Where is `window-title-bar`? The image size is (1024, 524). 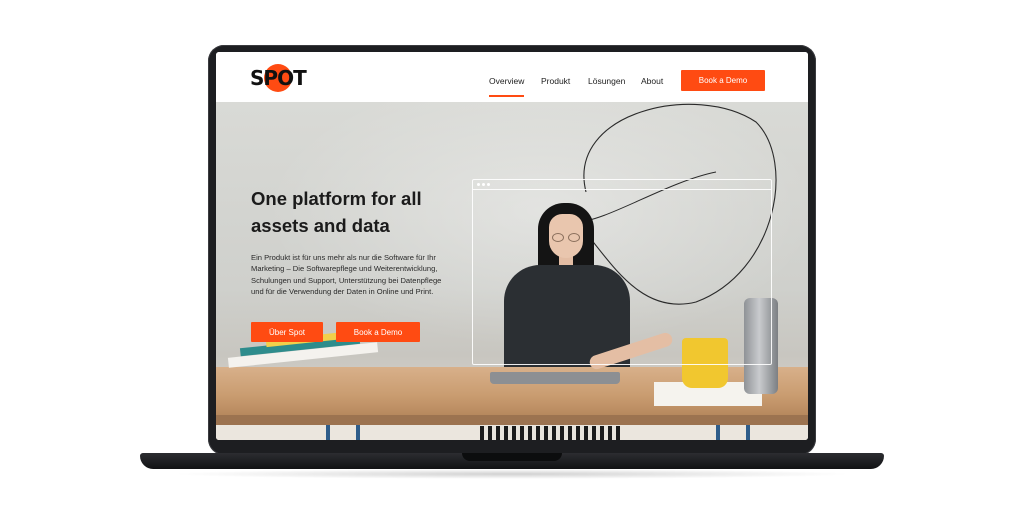
window-title-bar is located at coordinates (622, 189).